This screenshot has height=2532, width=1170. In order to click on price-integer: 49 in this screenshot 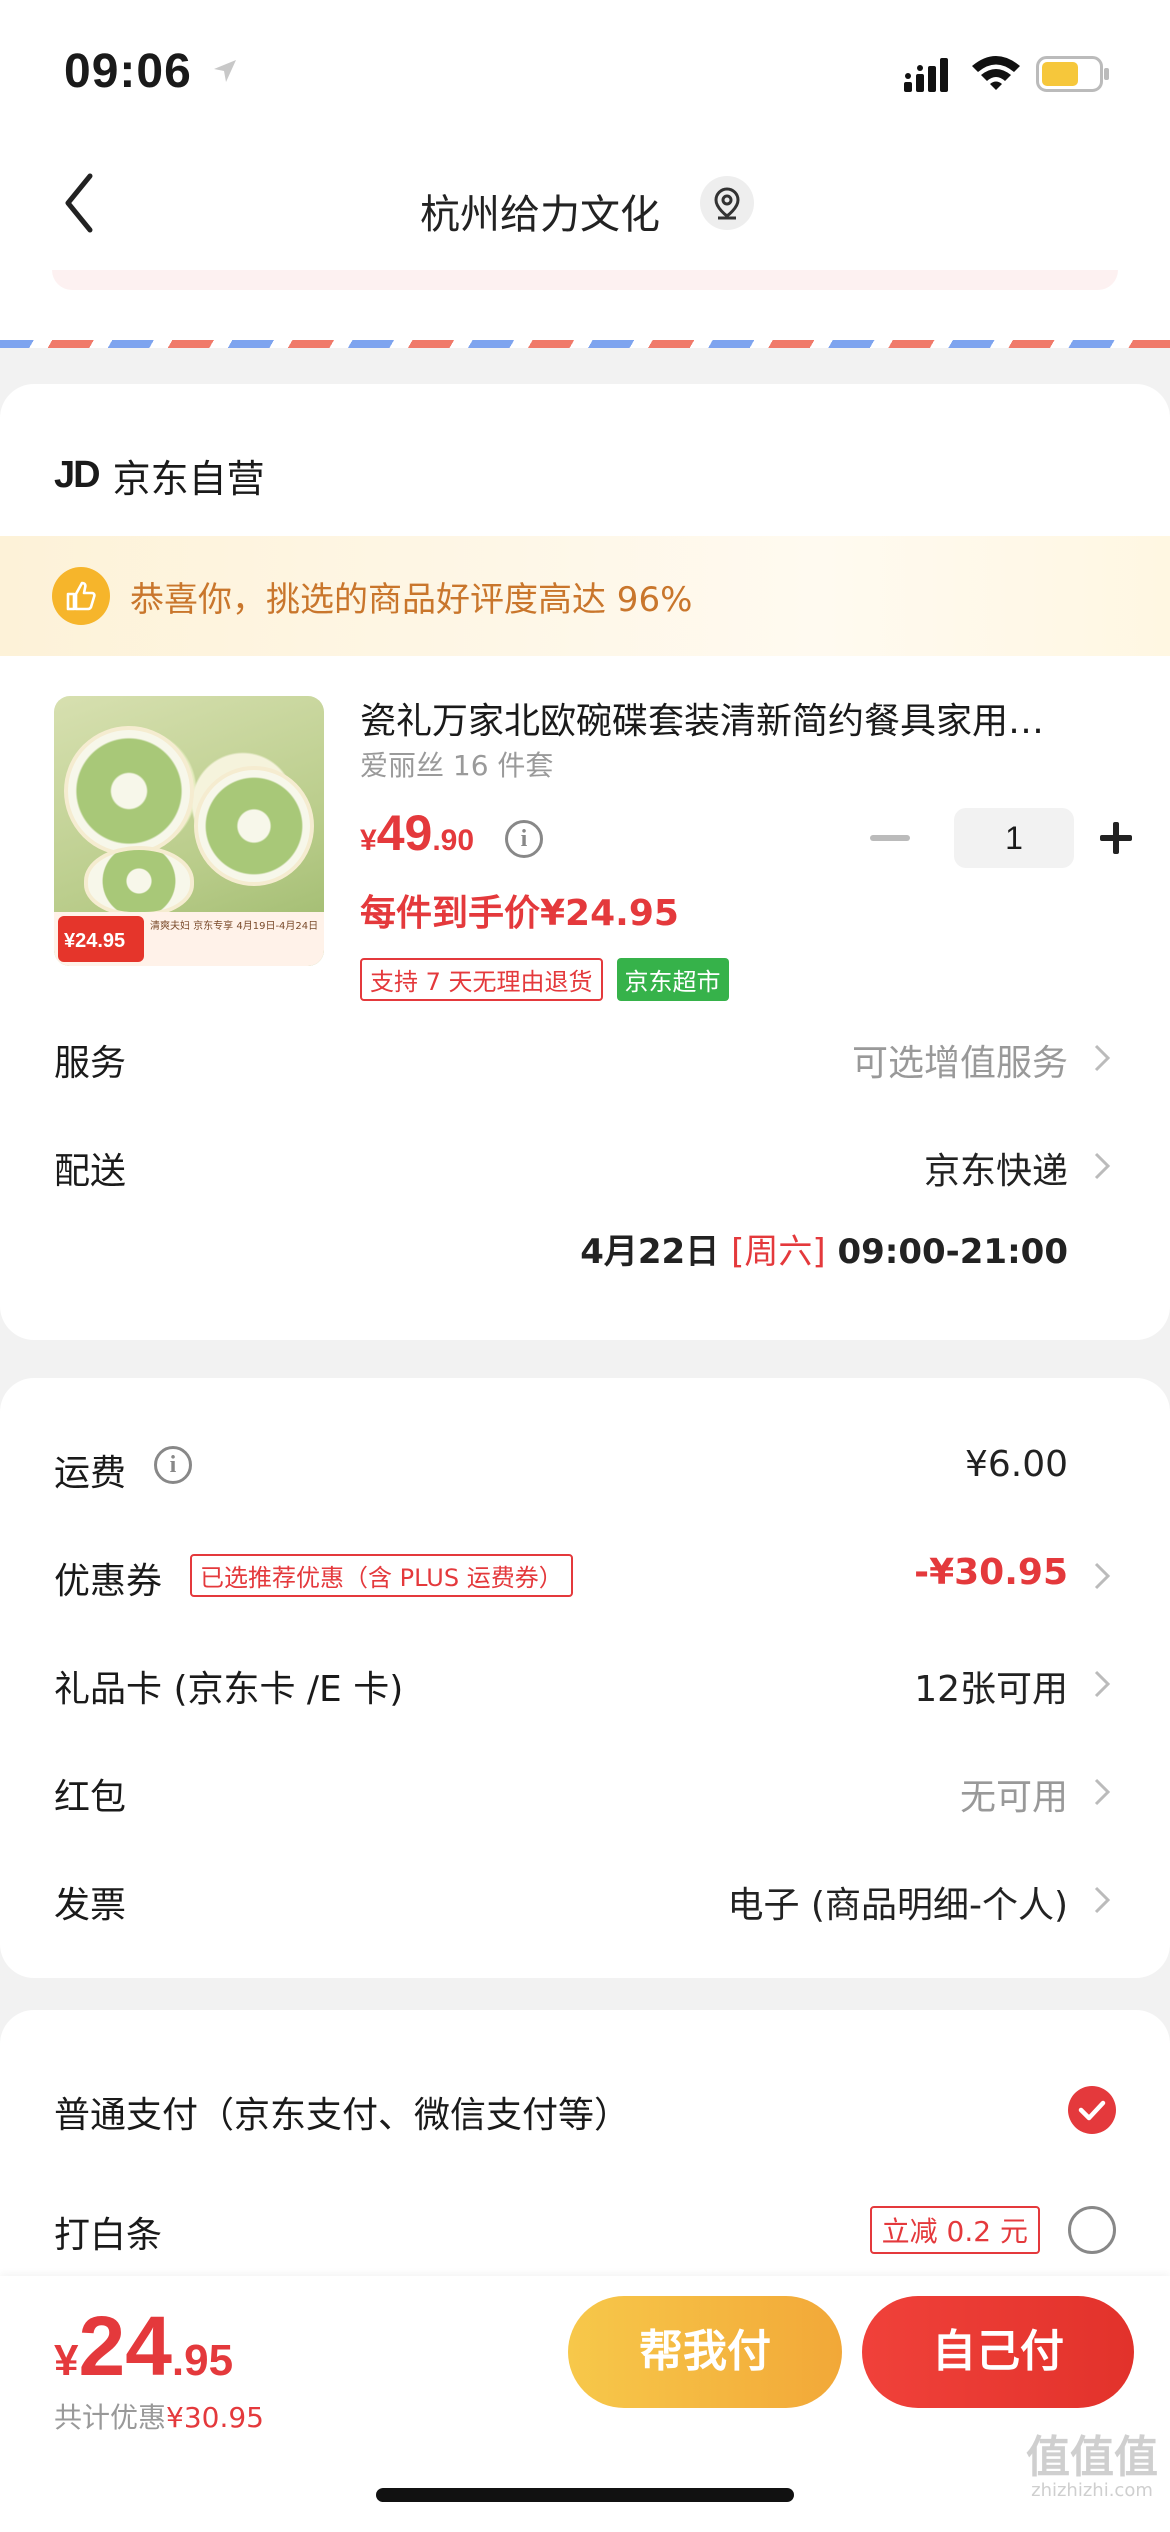, I will do `click(404, 833)`.